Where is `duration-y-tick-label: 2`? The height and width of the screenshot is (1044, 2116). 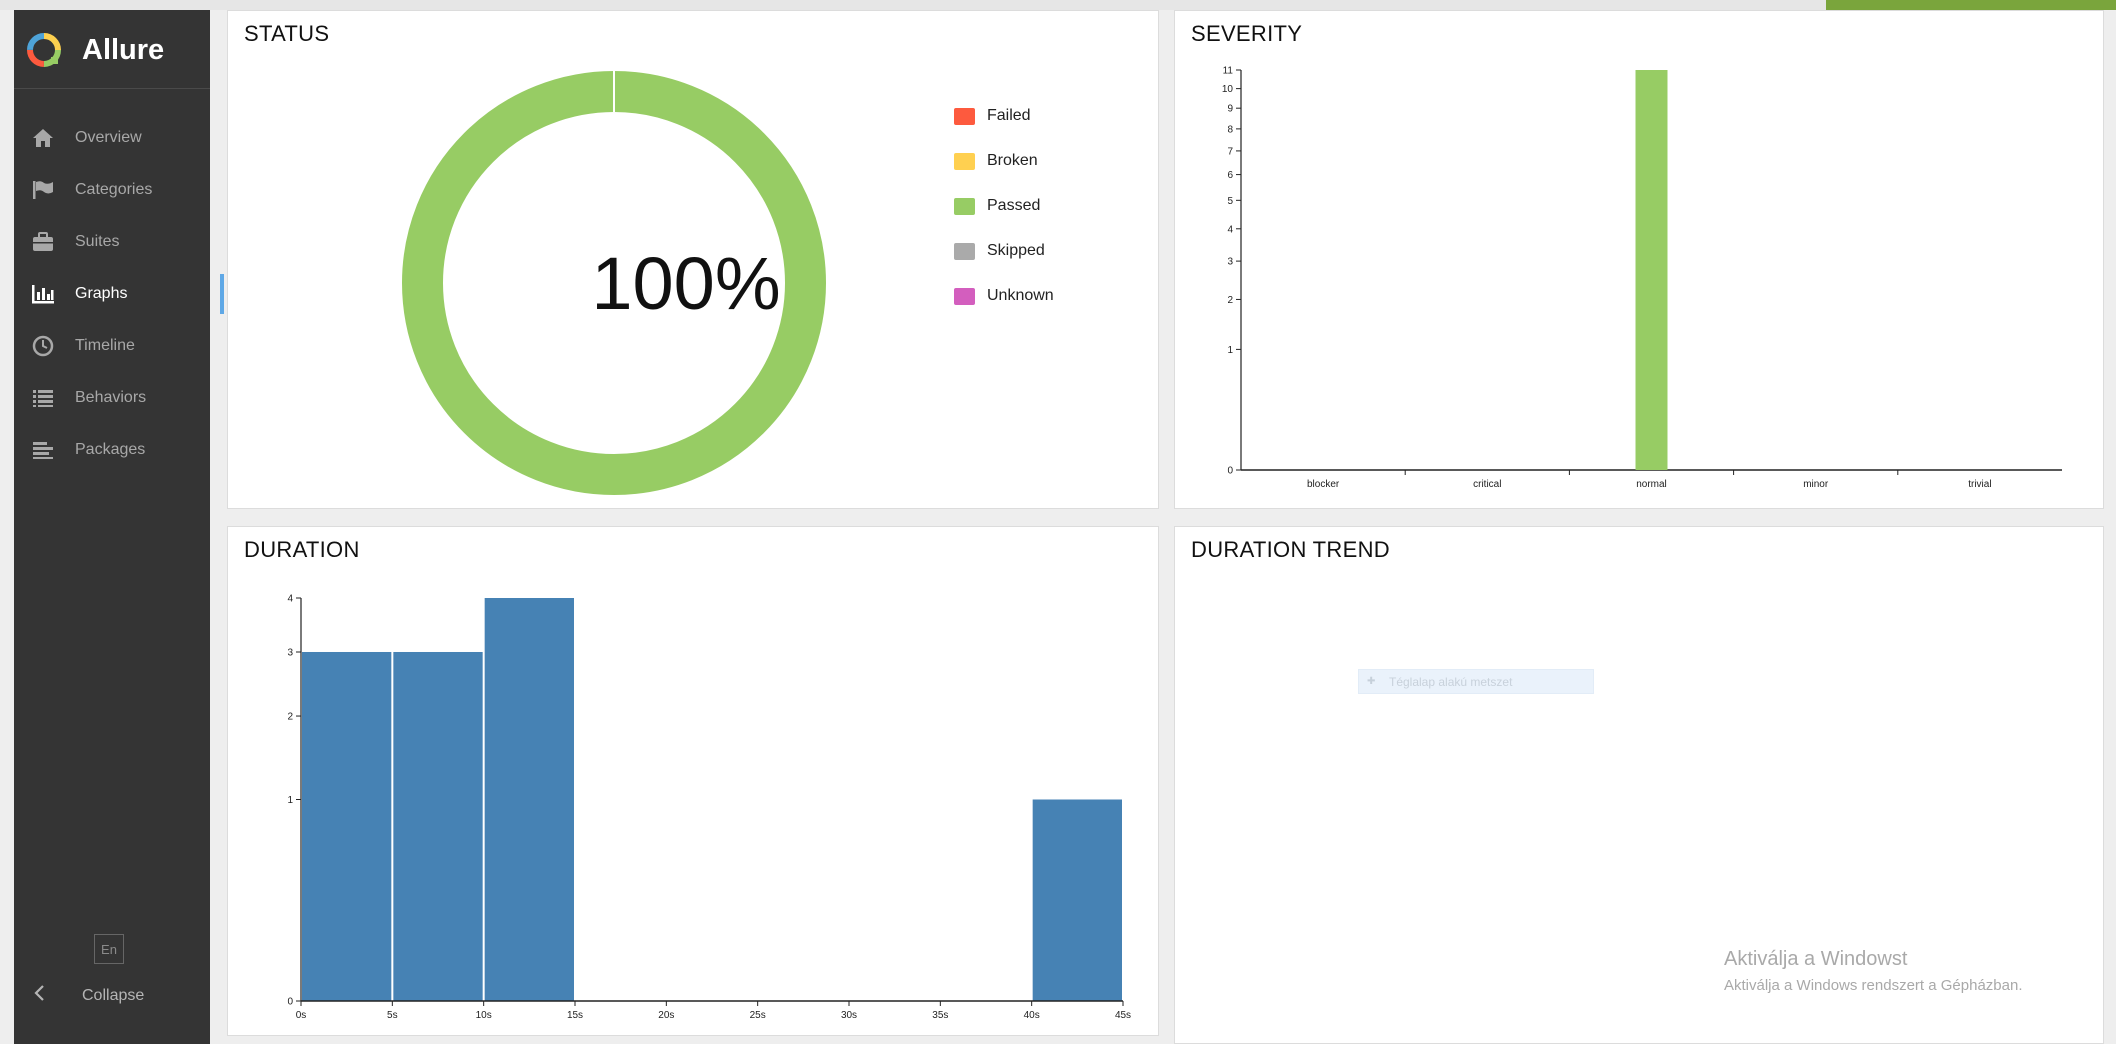
duration-y-tick-label: 2 is located at coordinates (290, 717).